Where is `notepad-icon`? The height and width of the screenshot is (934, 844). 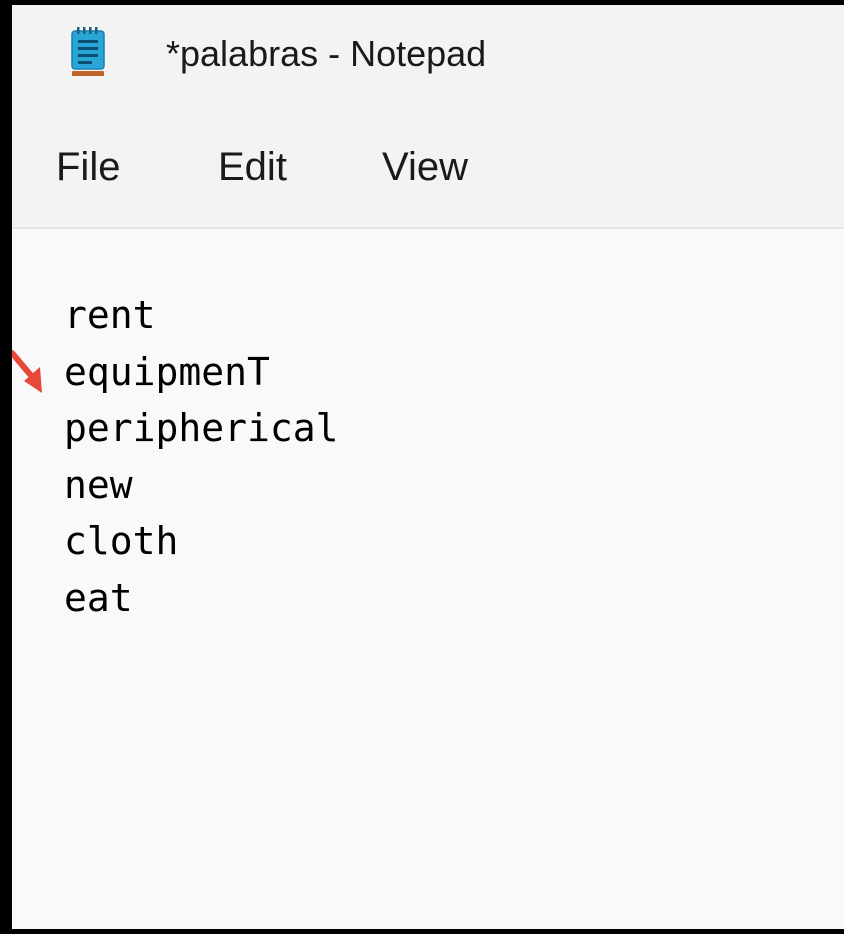
notepad-icon is located at coordinates (88, 51).